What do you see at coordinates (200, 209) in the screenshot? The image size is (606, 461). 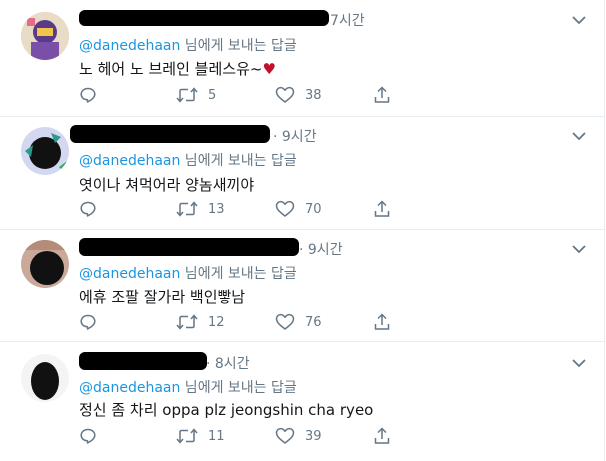 I see `retweet-button: 13` at bounding box center [200, 209].